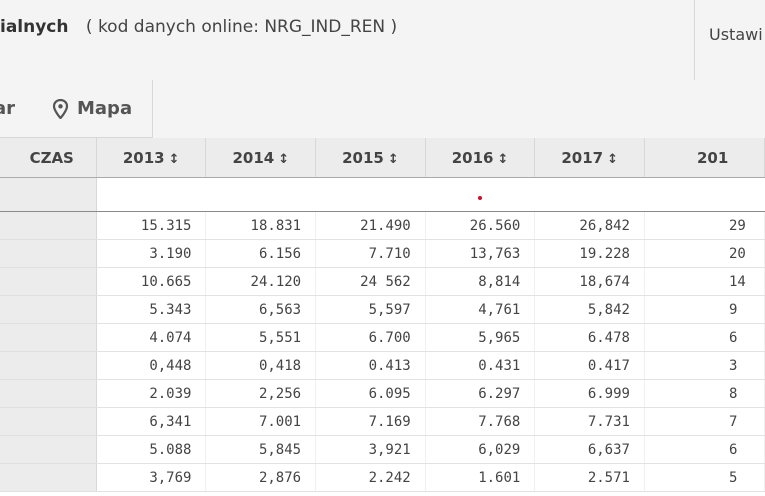 Image resolution: width=765 pixels, height=496 pixels. I want to click on table-cell: 0,418, so click(261, 365).